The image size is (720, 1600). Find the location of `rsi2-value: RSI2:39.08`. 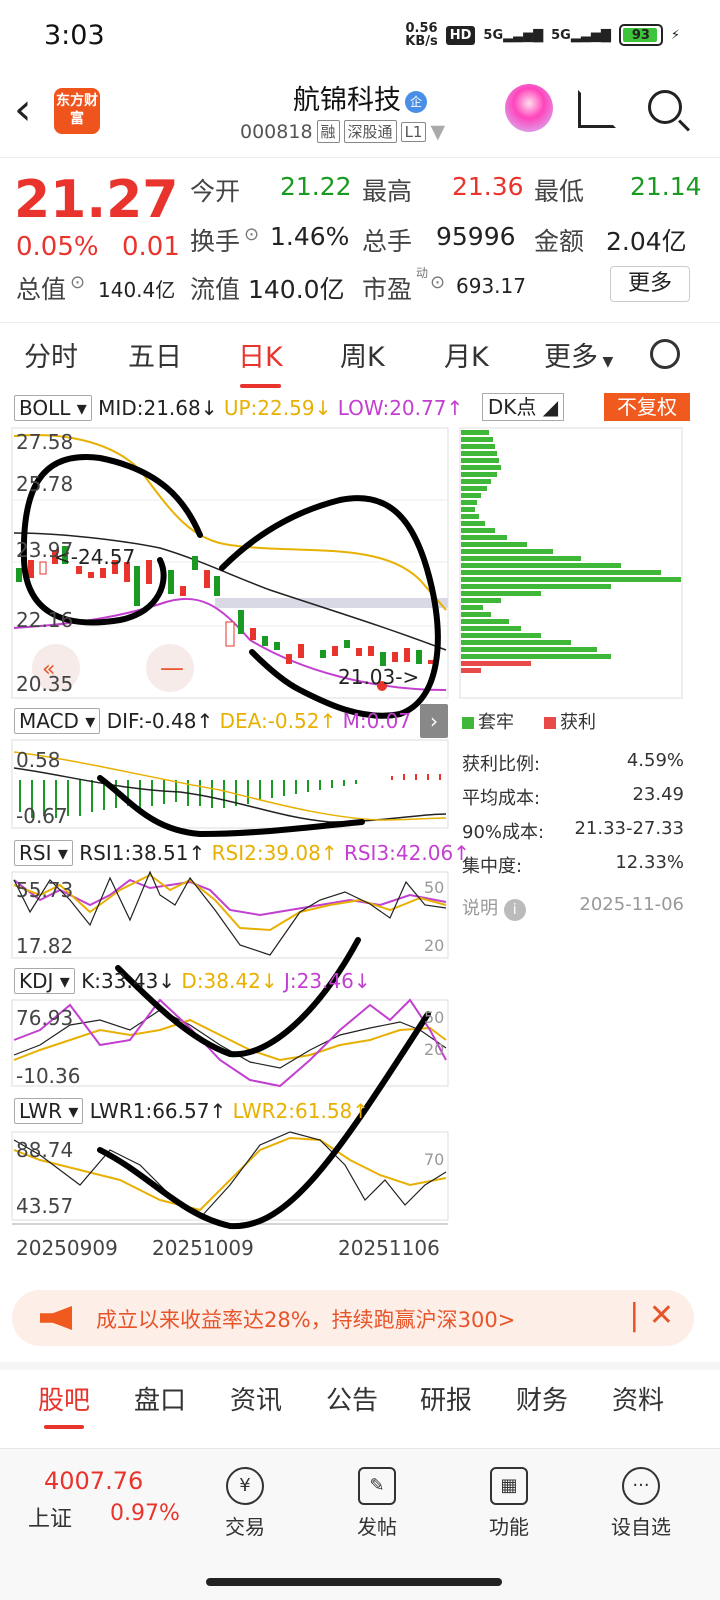

rsi2-value: RSI2:39.08 is located at coordinates (266, 853).